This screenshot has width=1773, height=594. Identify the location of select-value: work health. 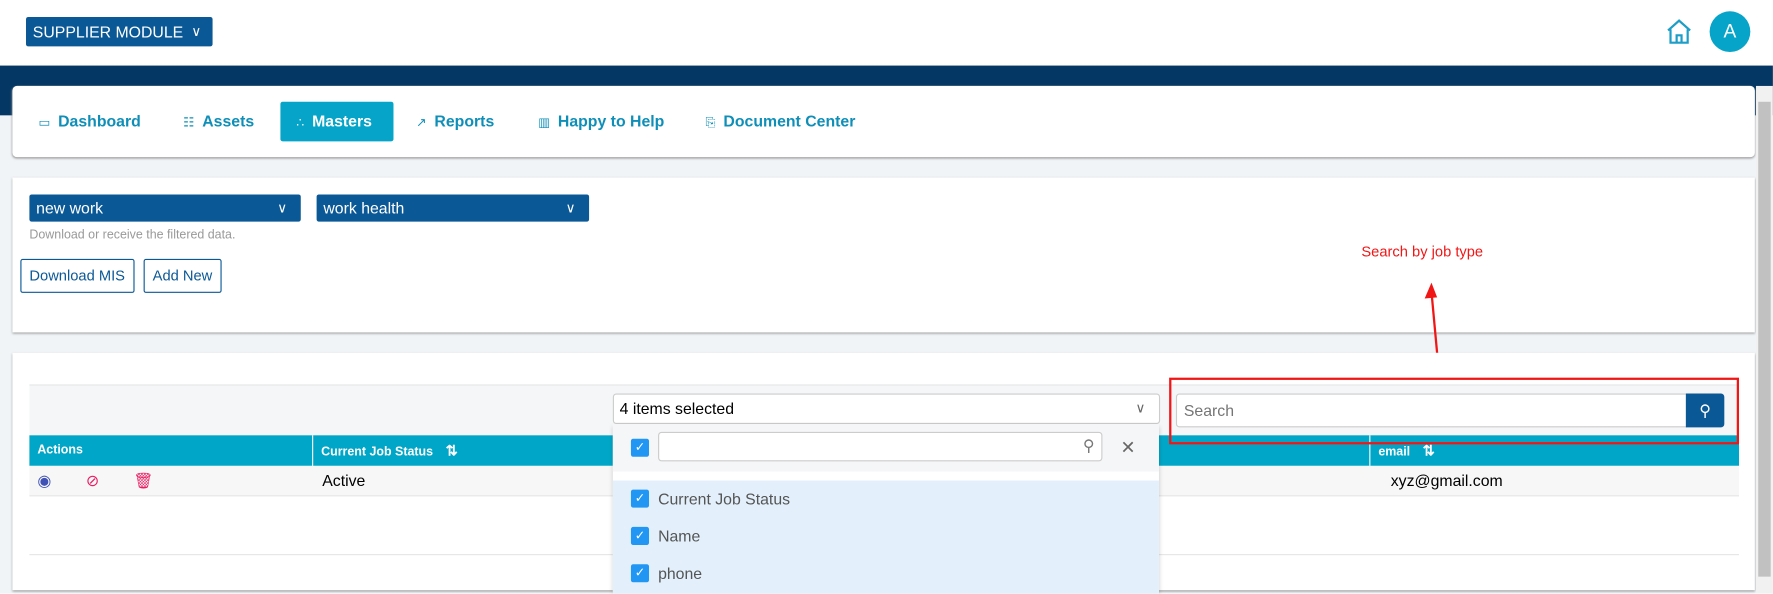
(364, 208).